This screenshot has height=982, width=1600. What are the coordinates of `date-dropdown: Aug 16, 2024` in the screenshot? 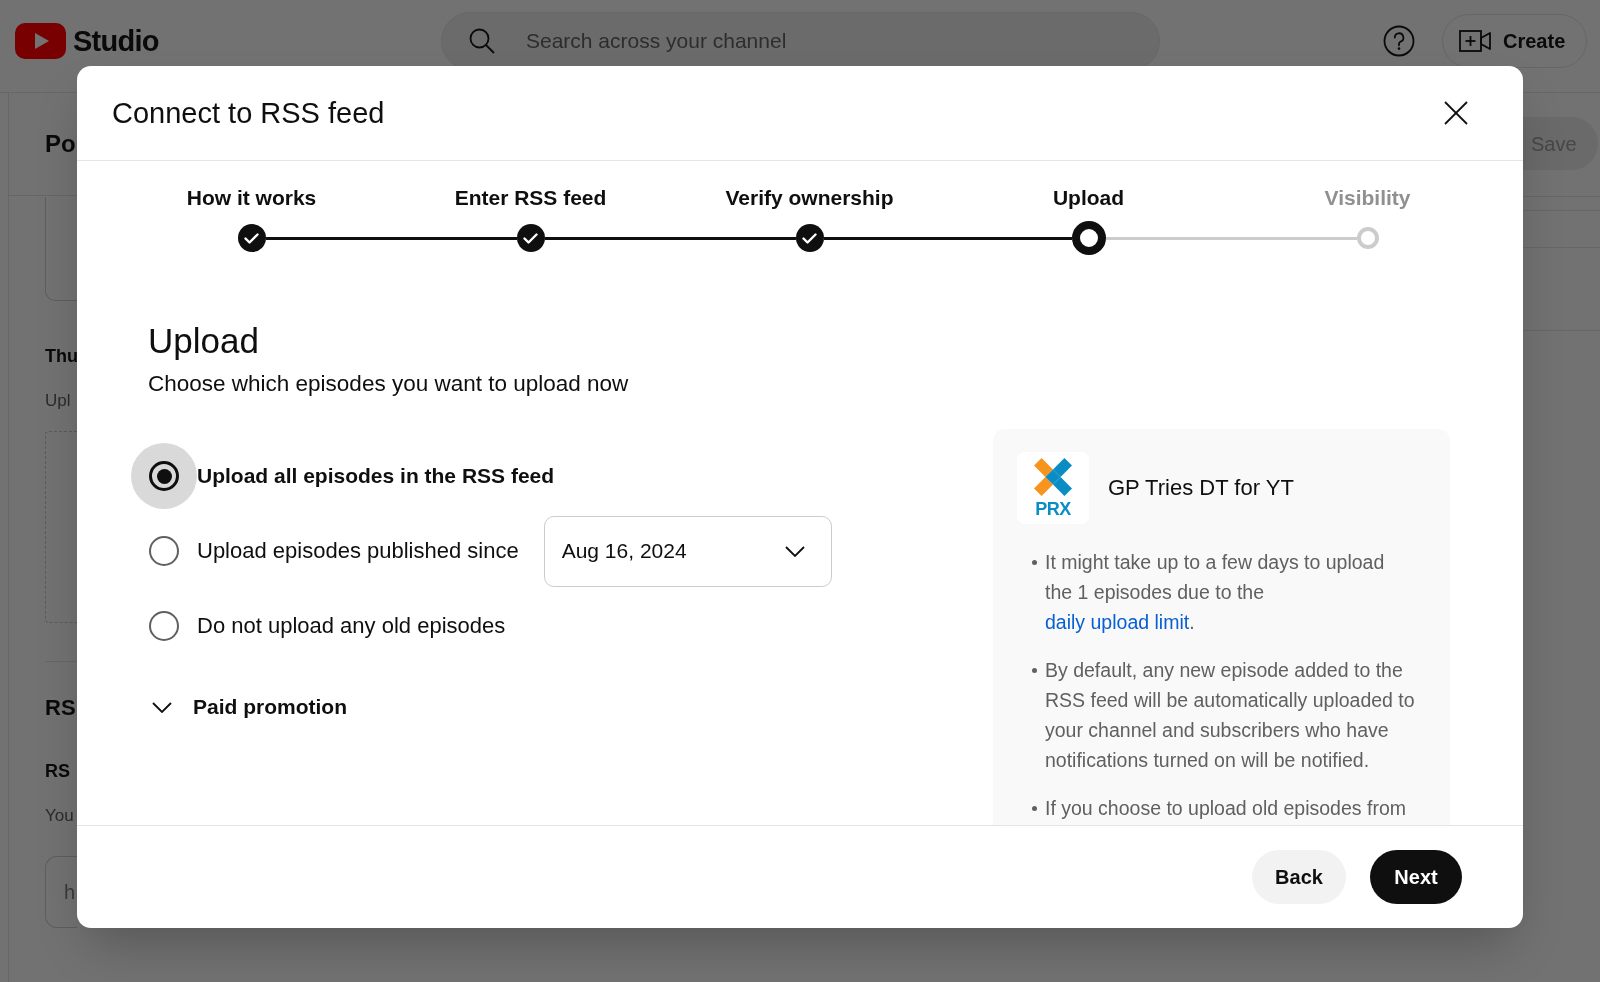 It's located at (687, 551).